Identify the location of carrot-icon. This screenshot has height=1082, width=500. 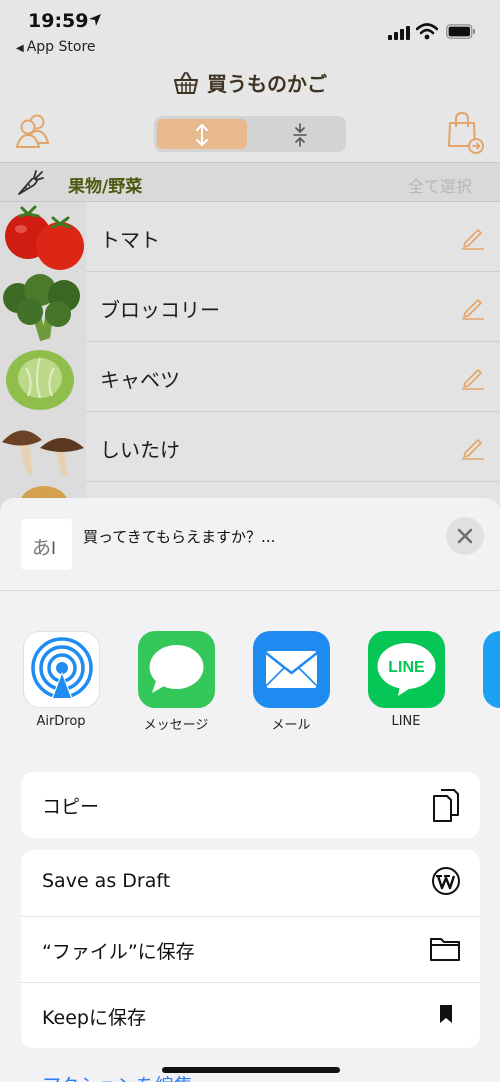
(31, 182).